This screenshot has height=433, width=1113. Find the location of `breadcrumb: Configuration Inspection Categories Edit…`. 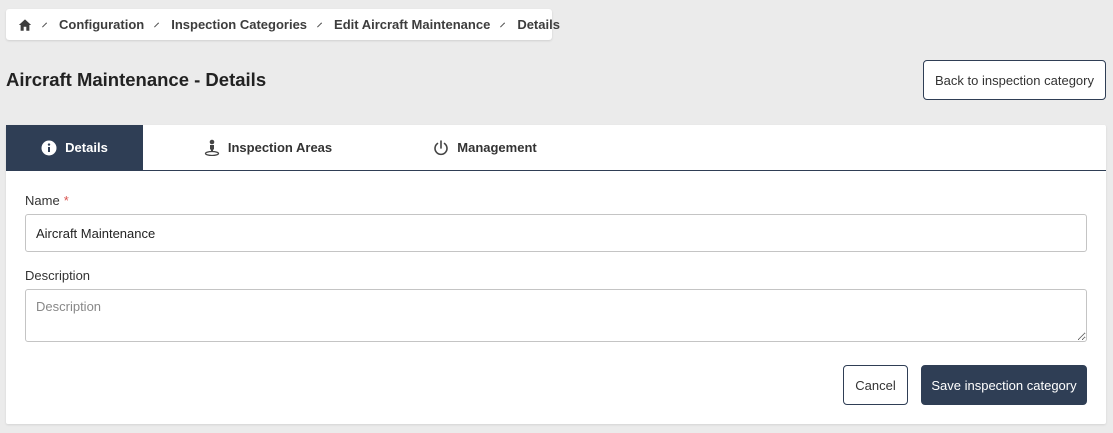

breadcrumb: Configuration Inspection Categories Edit… is located at coordinates (283, 24).